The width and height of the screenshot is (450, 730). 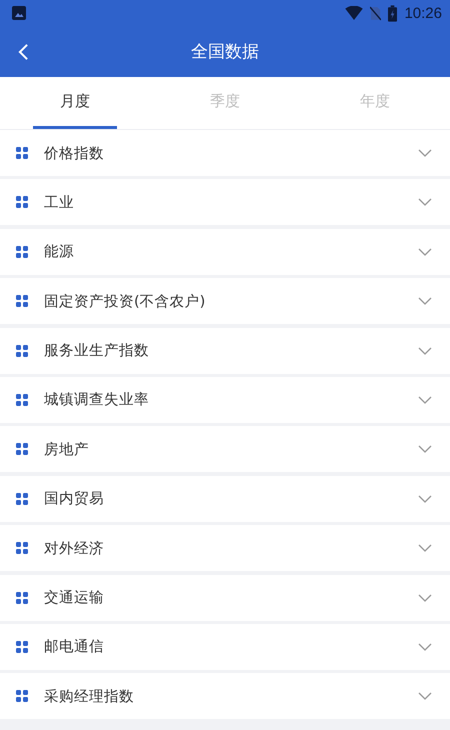 What do you see at coordinates (225, 251) in the screenshot?
I see `category-row: 能源` at bounding box center [225, 251].